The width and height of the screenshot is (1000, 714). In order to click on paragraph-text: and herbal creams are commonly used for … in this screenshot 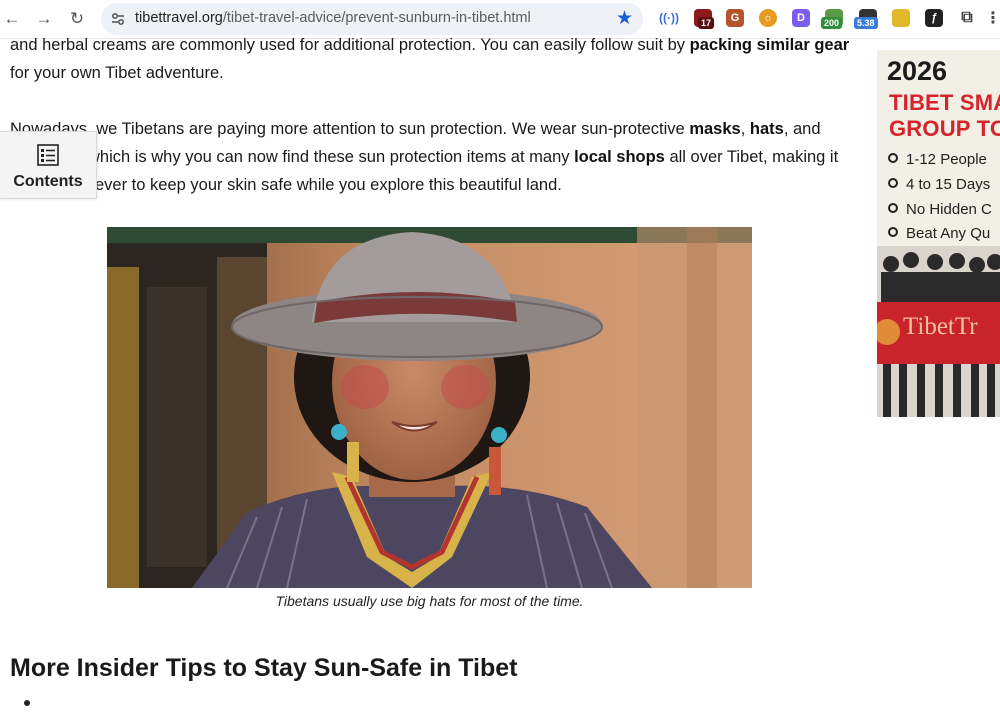, I will do `click(350, 45)`.